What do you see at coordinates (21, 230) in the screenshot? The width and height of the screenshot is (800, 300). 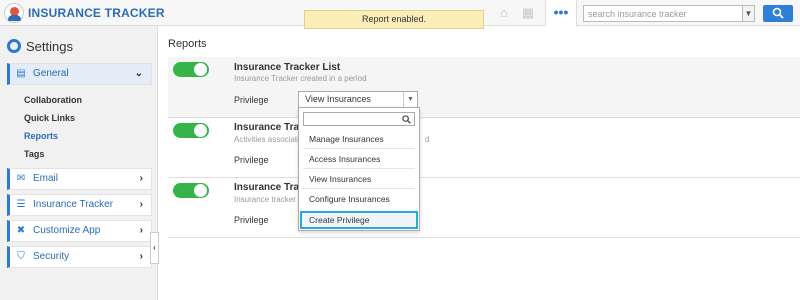 I see `tools-icon: ✖` at bounding box center [21, 230].